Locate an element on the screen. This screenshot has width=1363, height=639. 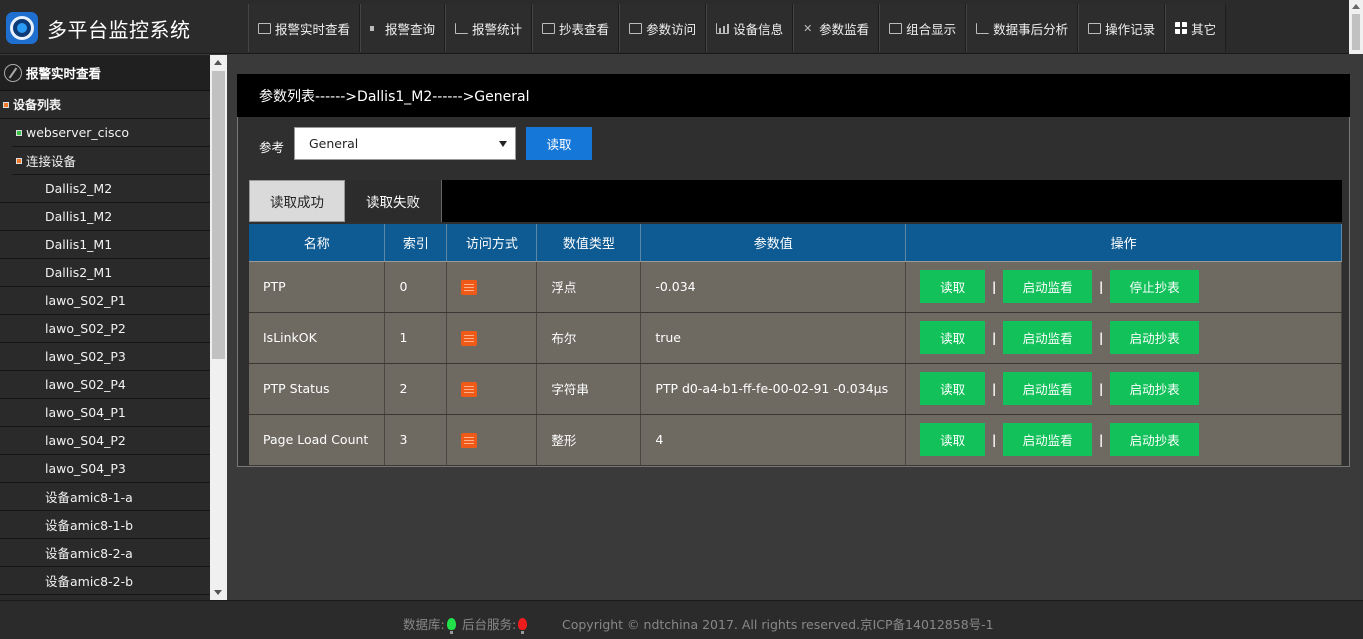
sidebar-header-label: 报警实时查看 is located at coordinates (64, 73).